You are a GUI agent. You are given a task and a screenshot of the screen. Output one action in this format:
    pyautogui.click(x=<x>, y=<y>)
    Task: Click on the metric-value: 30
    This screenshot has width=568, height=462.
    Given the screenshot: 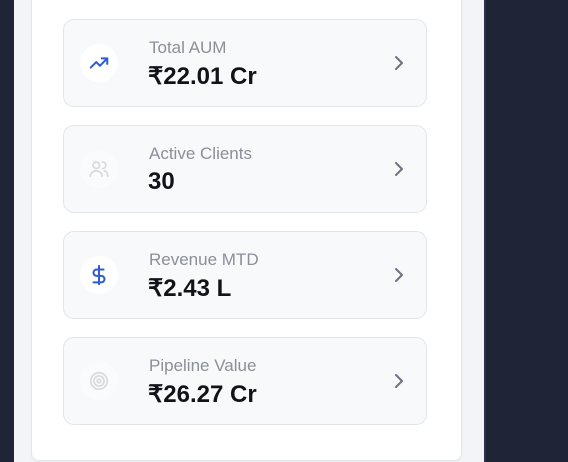 What is the action you would take?
    pyautogui.click(x=161, y=181)
    